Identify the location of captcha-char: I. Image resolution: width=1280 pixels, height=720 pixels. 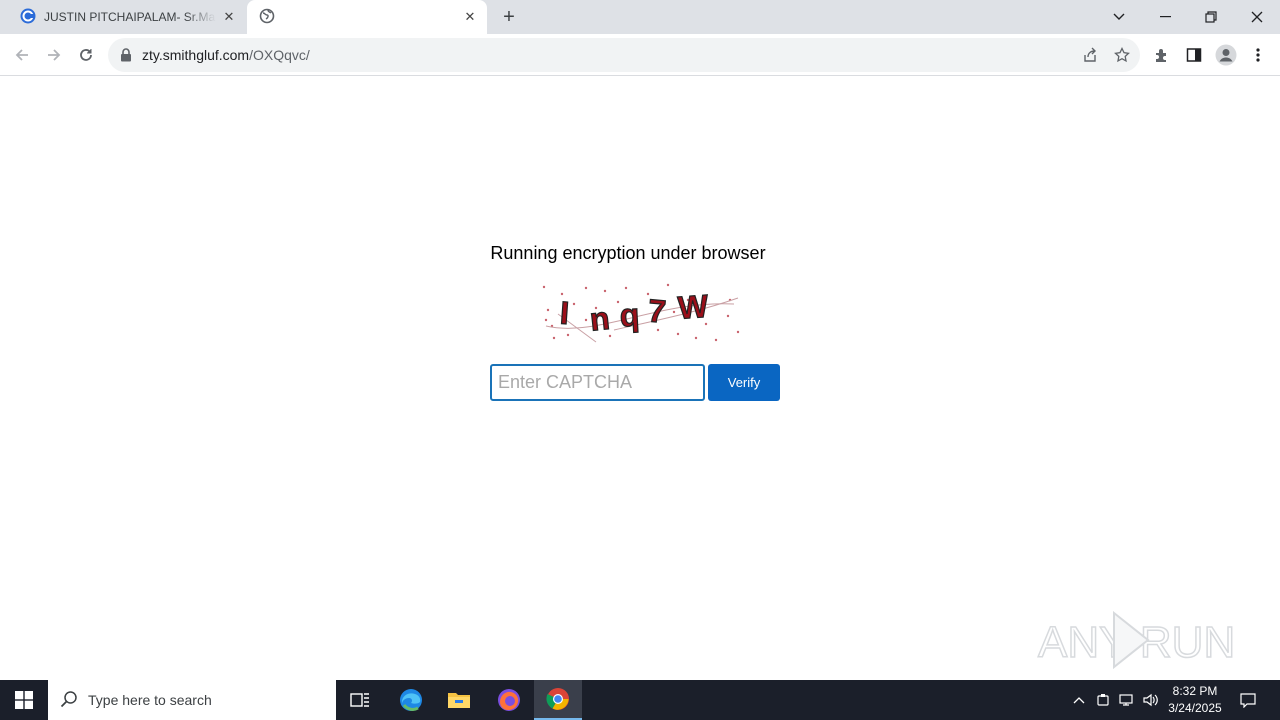
(564, 313).